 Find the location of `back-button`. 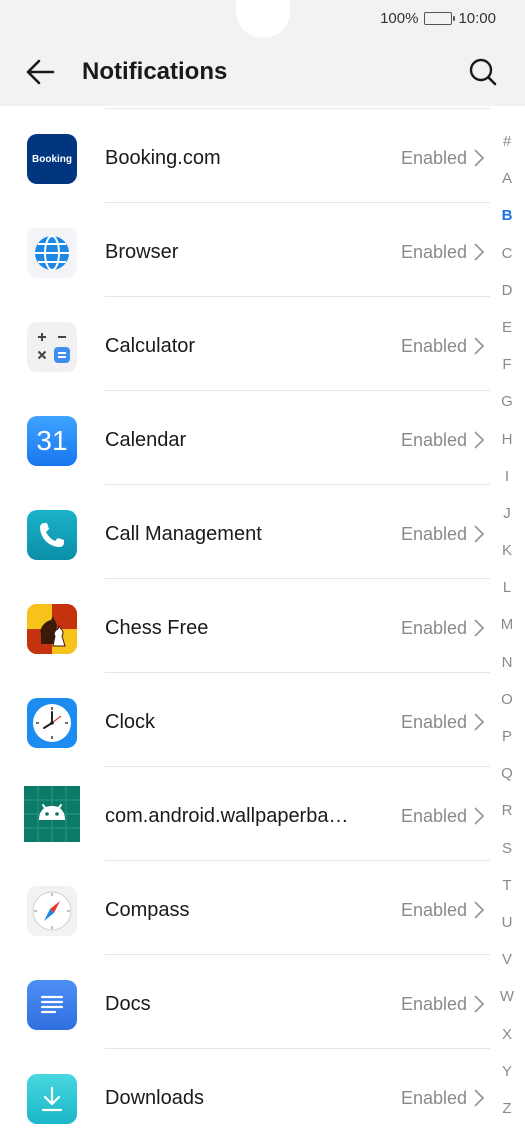

back-button is located at coordinates (40, 72).